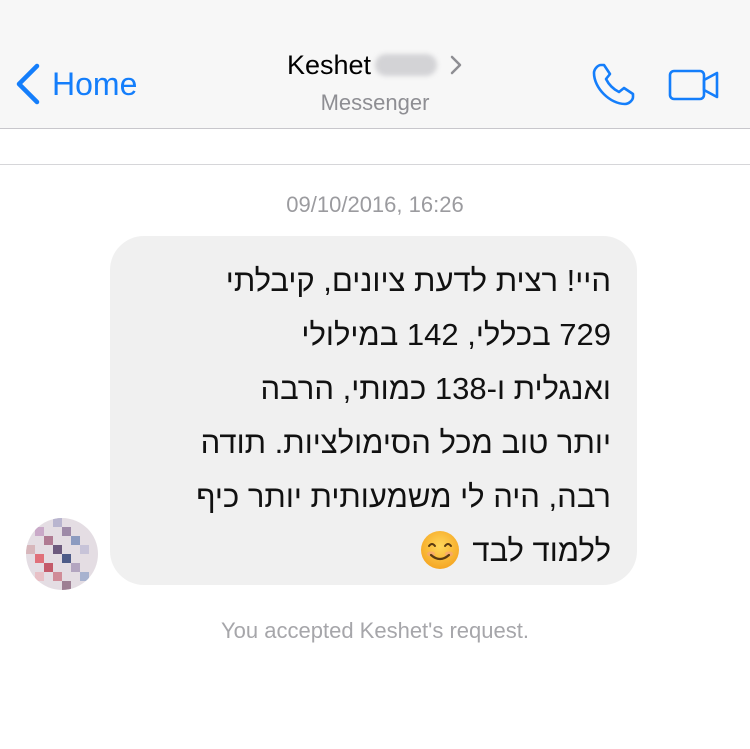  I want to click on smiling-face-icon, so click(439, 549).